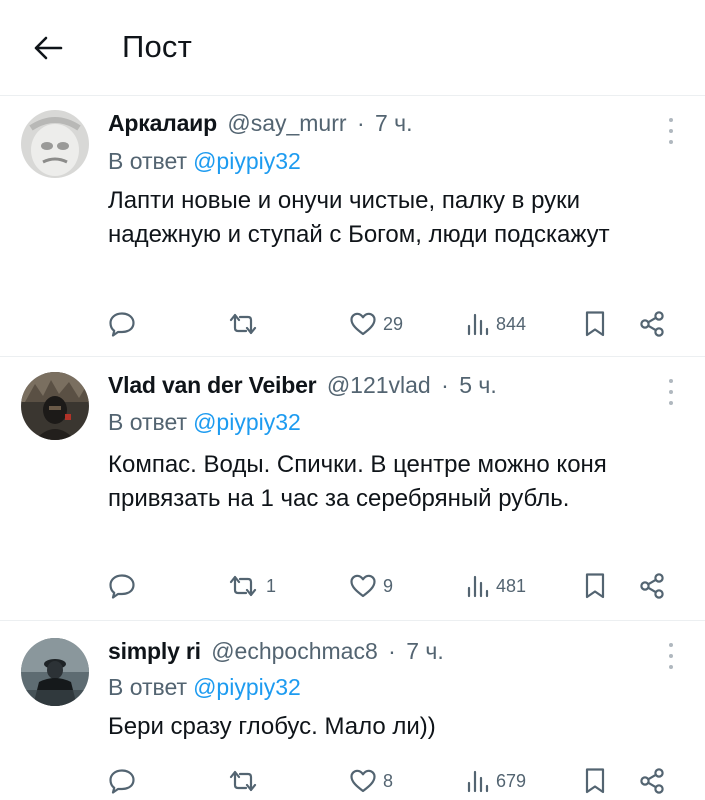  Describe the element at coordinates (379, 385) in the screenshot. I see `author-handle: @121vlad` at that location.